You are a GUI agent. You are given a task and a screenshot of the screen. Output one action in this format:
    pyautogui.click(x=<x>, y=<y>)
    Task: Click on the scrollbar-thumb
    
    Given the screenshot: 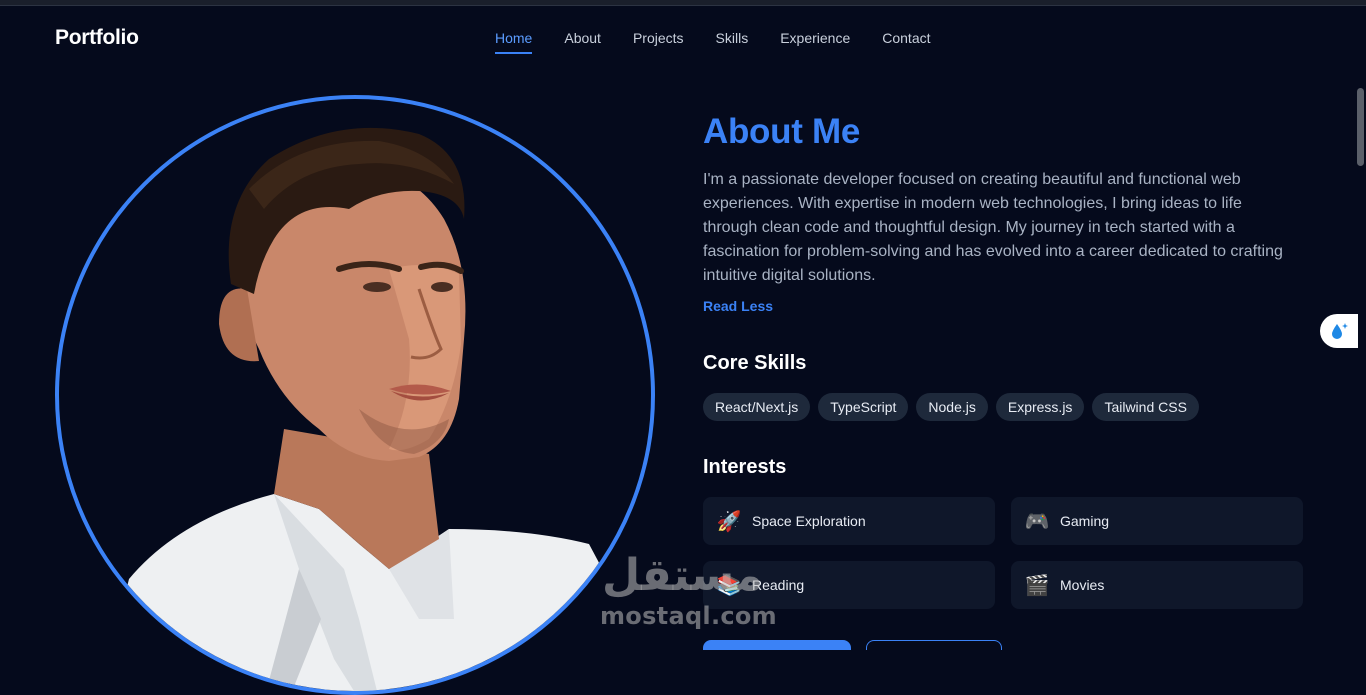 What is the action you would take?
    pyautogui.click(x=1360, y=127)
    